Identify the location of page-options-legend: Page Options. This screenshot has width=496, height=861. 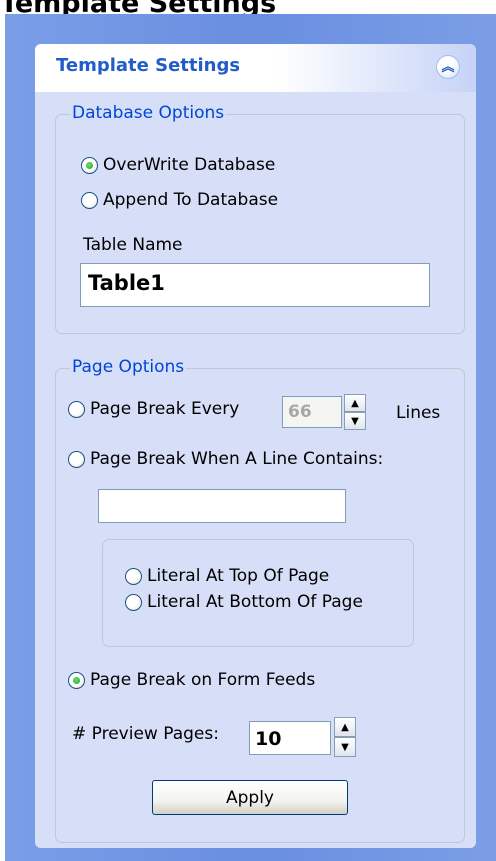
(128, 367).